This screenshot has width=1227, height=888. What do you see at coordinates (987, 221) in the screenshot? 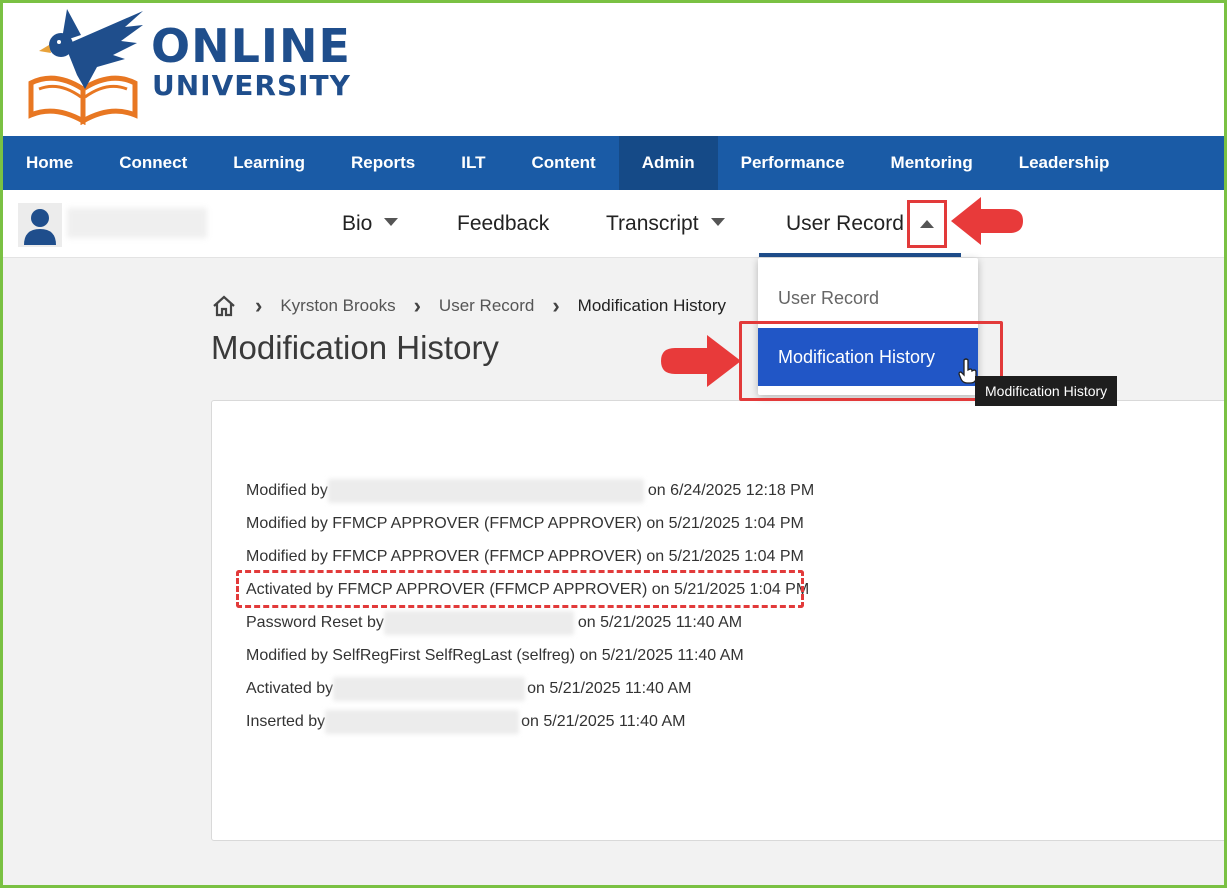
I see `annotation-arrow-left-icon` at bounding box center [987, 221].